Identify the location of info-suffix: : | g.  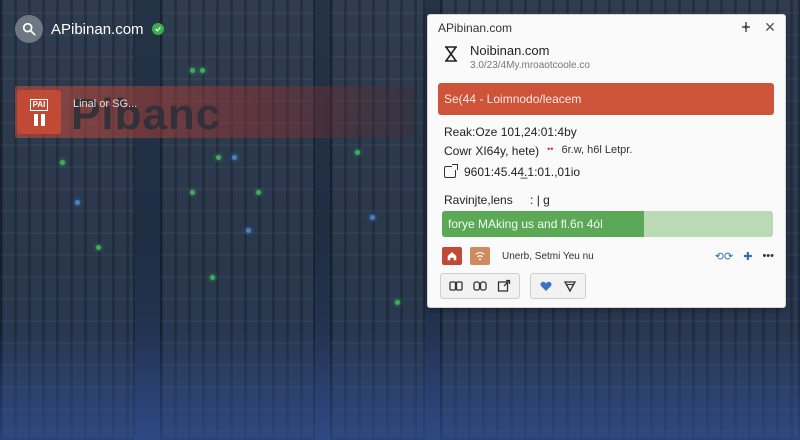
(540, 200).